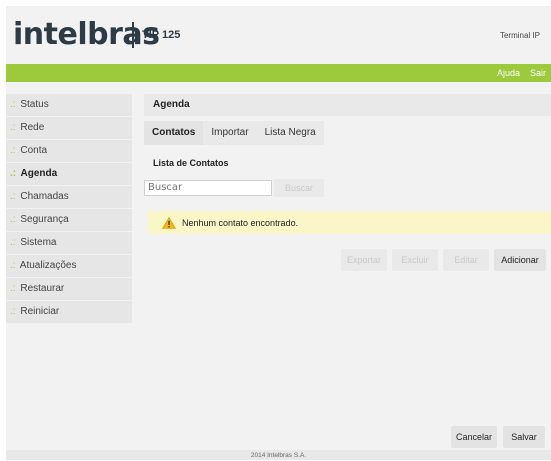  What do you see at coordinates (524, 437) in the screenshot?
I see `save-button: Salvar` at bounding box center [524, 437].